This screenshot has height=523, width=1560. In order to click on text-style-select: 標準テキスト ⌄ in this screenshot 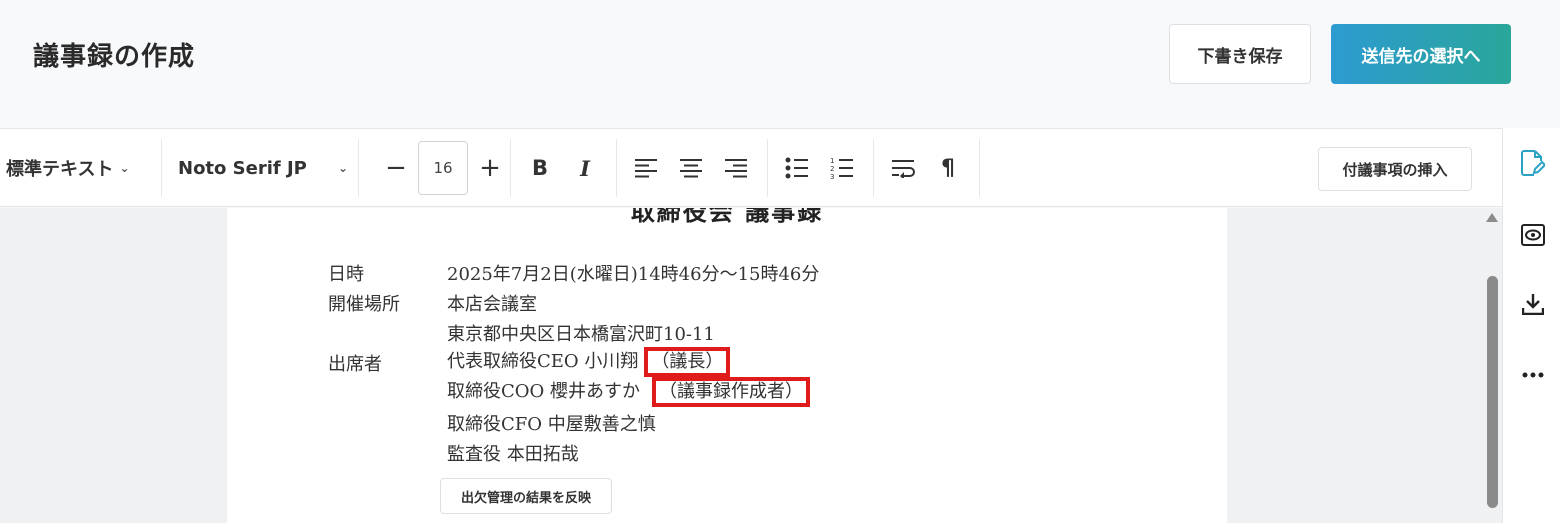, I will do `click(68, 168)`.